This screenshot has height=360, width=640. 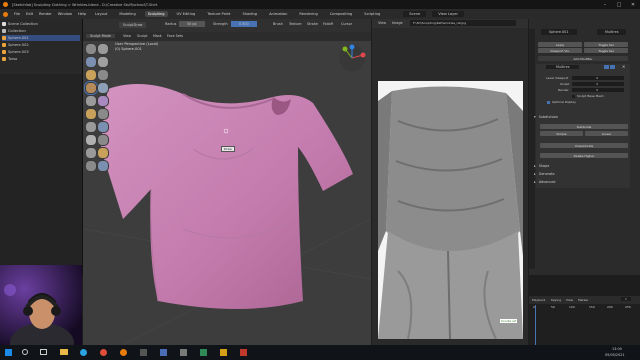 What do you see at coordinates (559, 32) in the screenshot?
I see `object-name-field: Sphere.001` at bounding box center [559, 32].